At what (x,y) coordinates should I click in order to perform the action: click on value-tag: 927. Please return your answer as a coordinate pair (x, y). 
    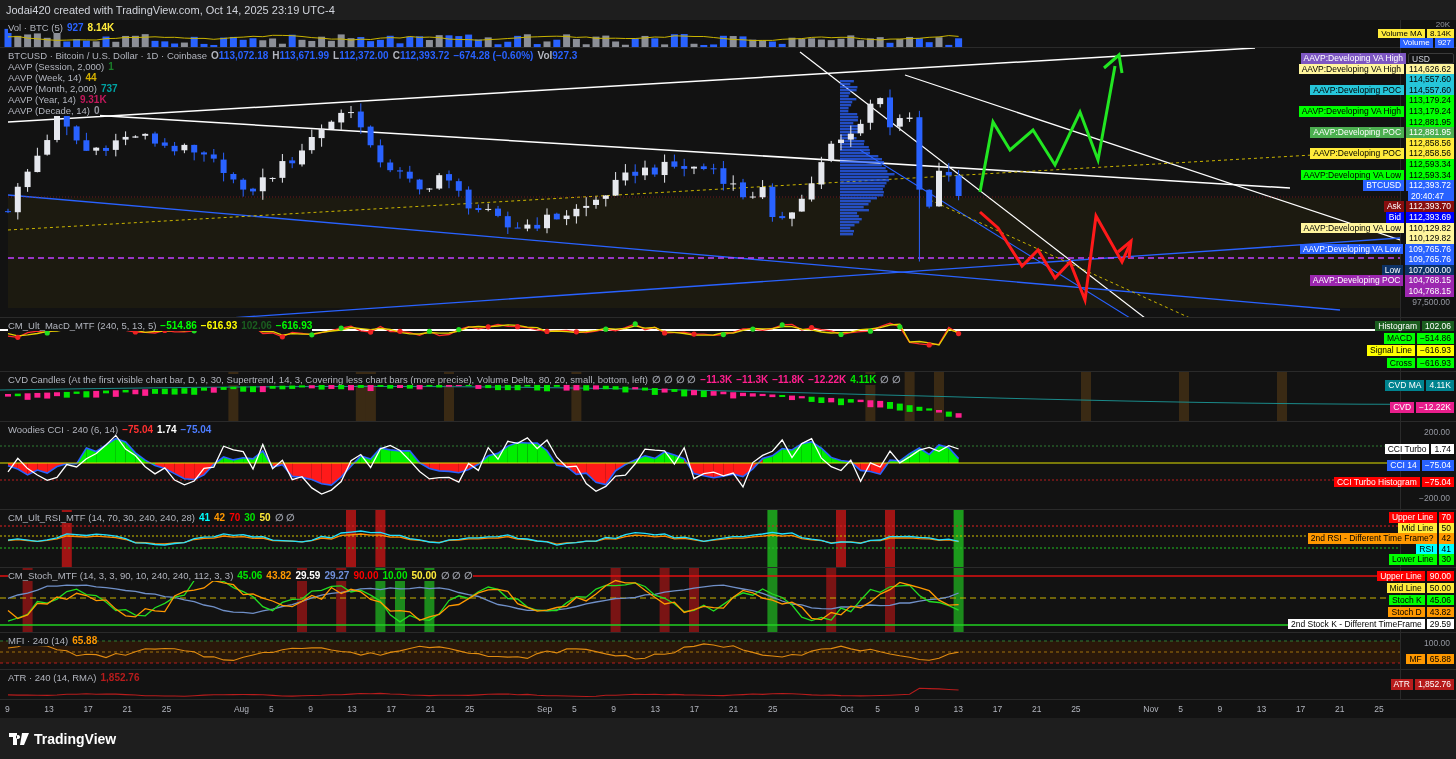
    Looking at the image, I should click on (1444, 43).